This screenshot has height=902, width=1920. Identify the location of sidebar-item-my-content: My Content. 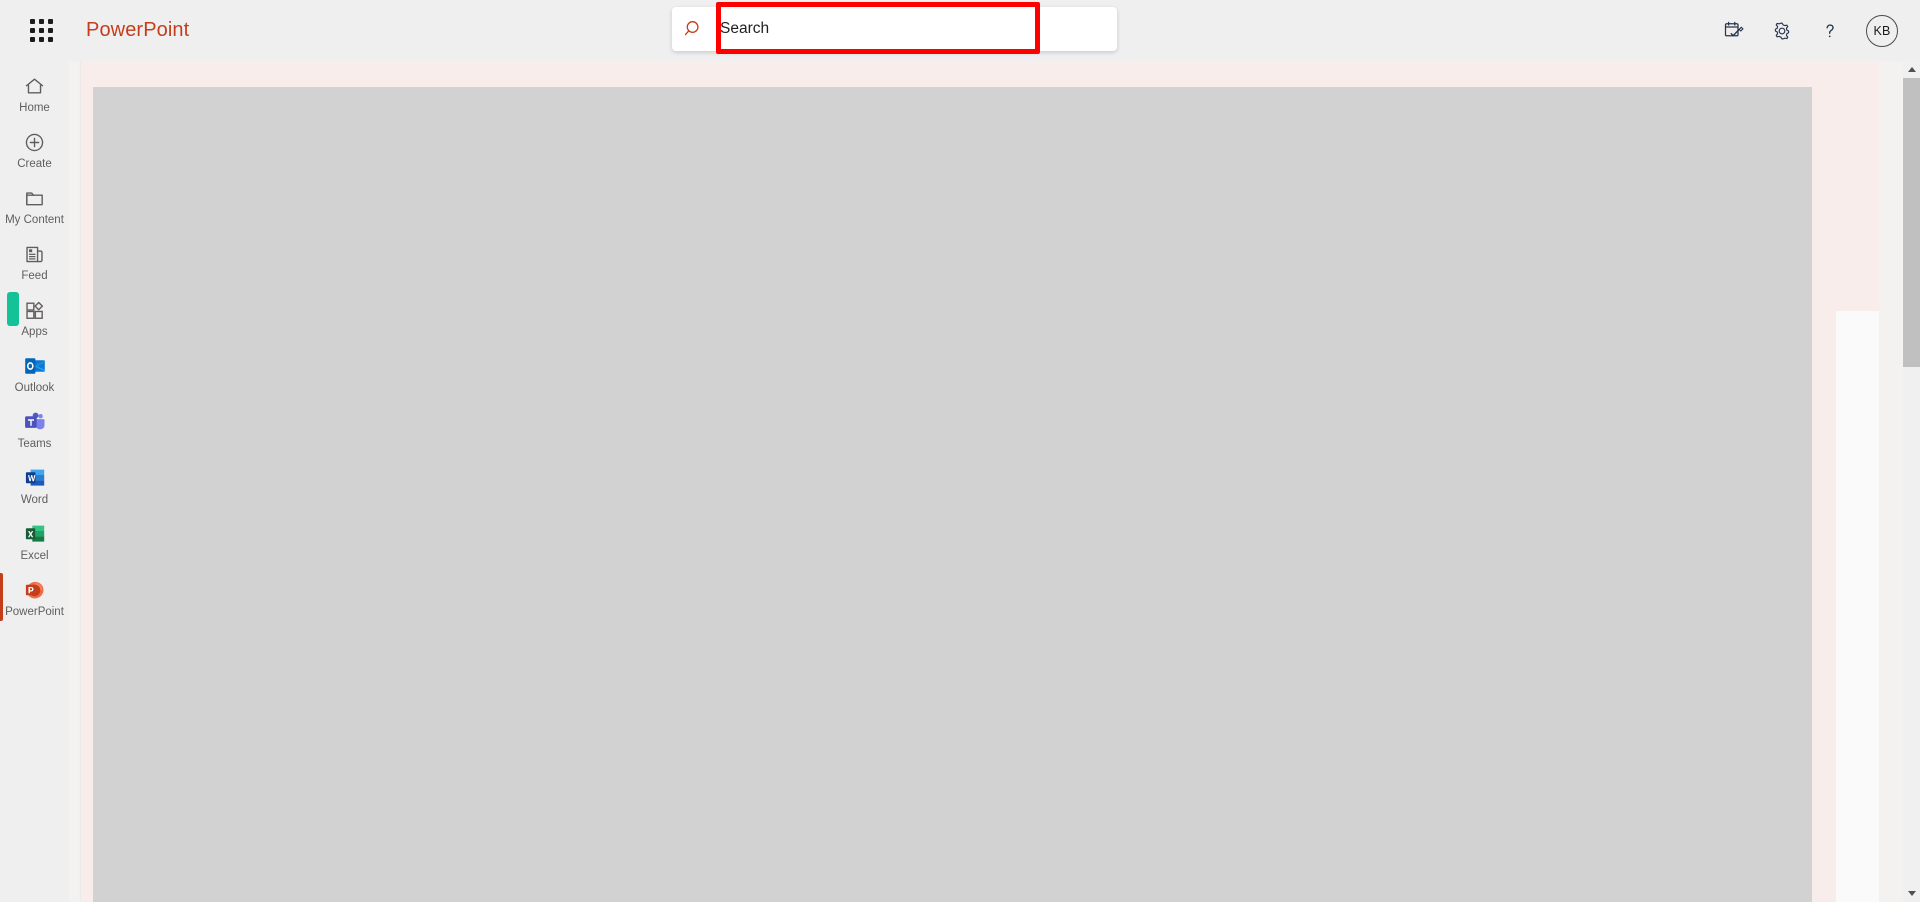
(34, 205).